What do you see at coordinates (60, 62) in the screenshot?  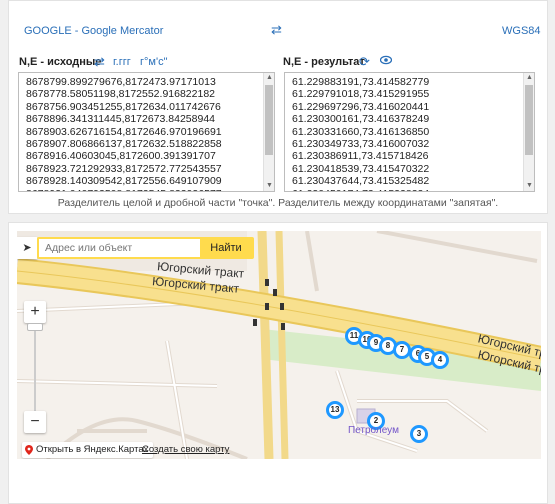 I see `source-column-title: N,E - исходные` at bounding box center [60, 62].